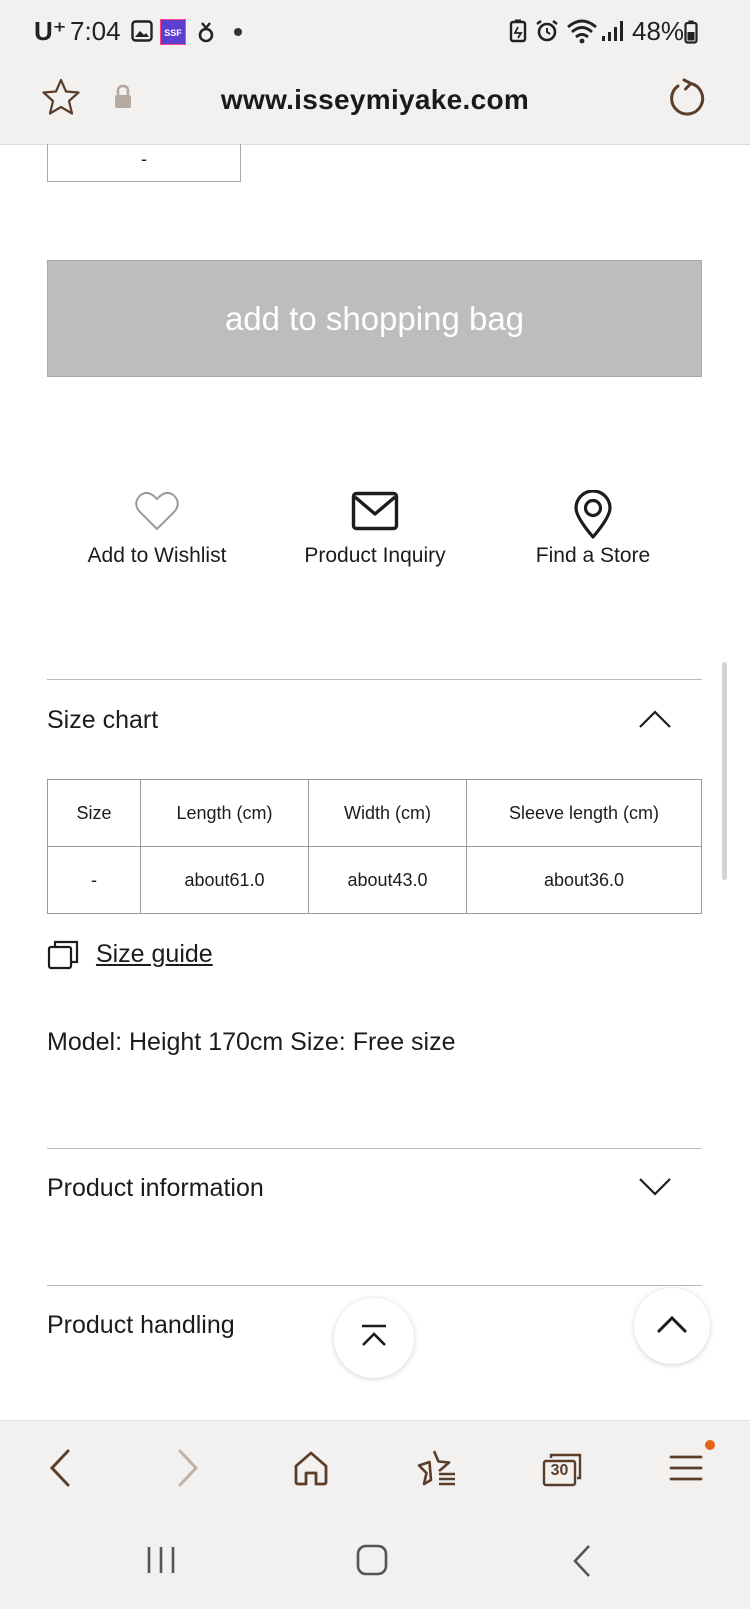 The height and width of the screenshot is (1609, 750). I want to click on home-button, so click(311, 1470).